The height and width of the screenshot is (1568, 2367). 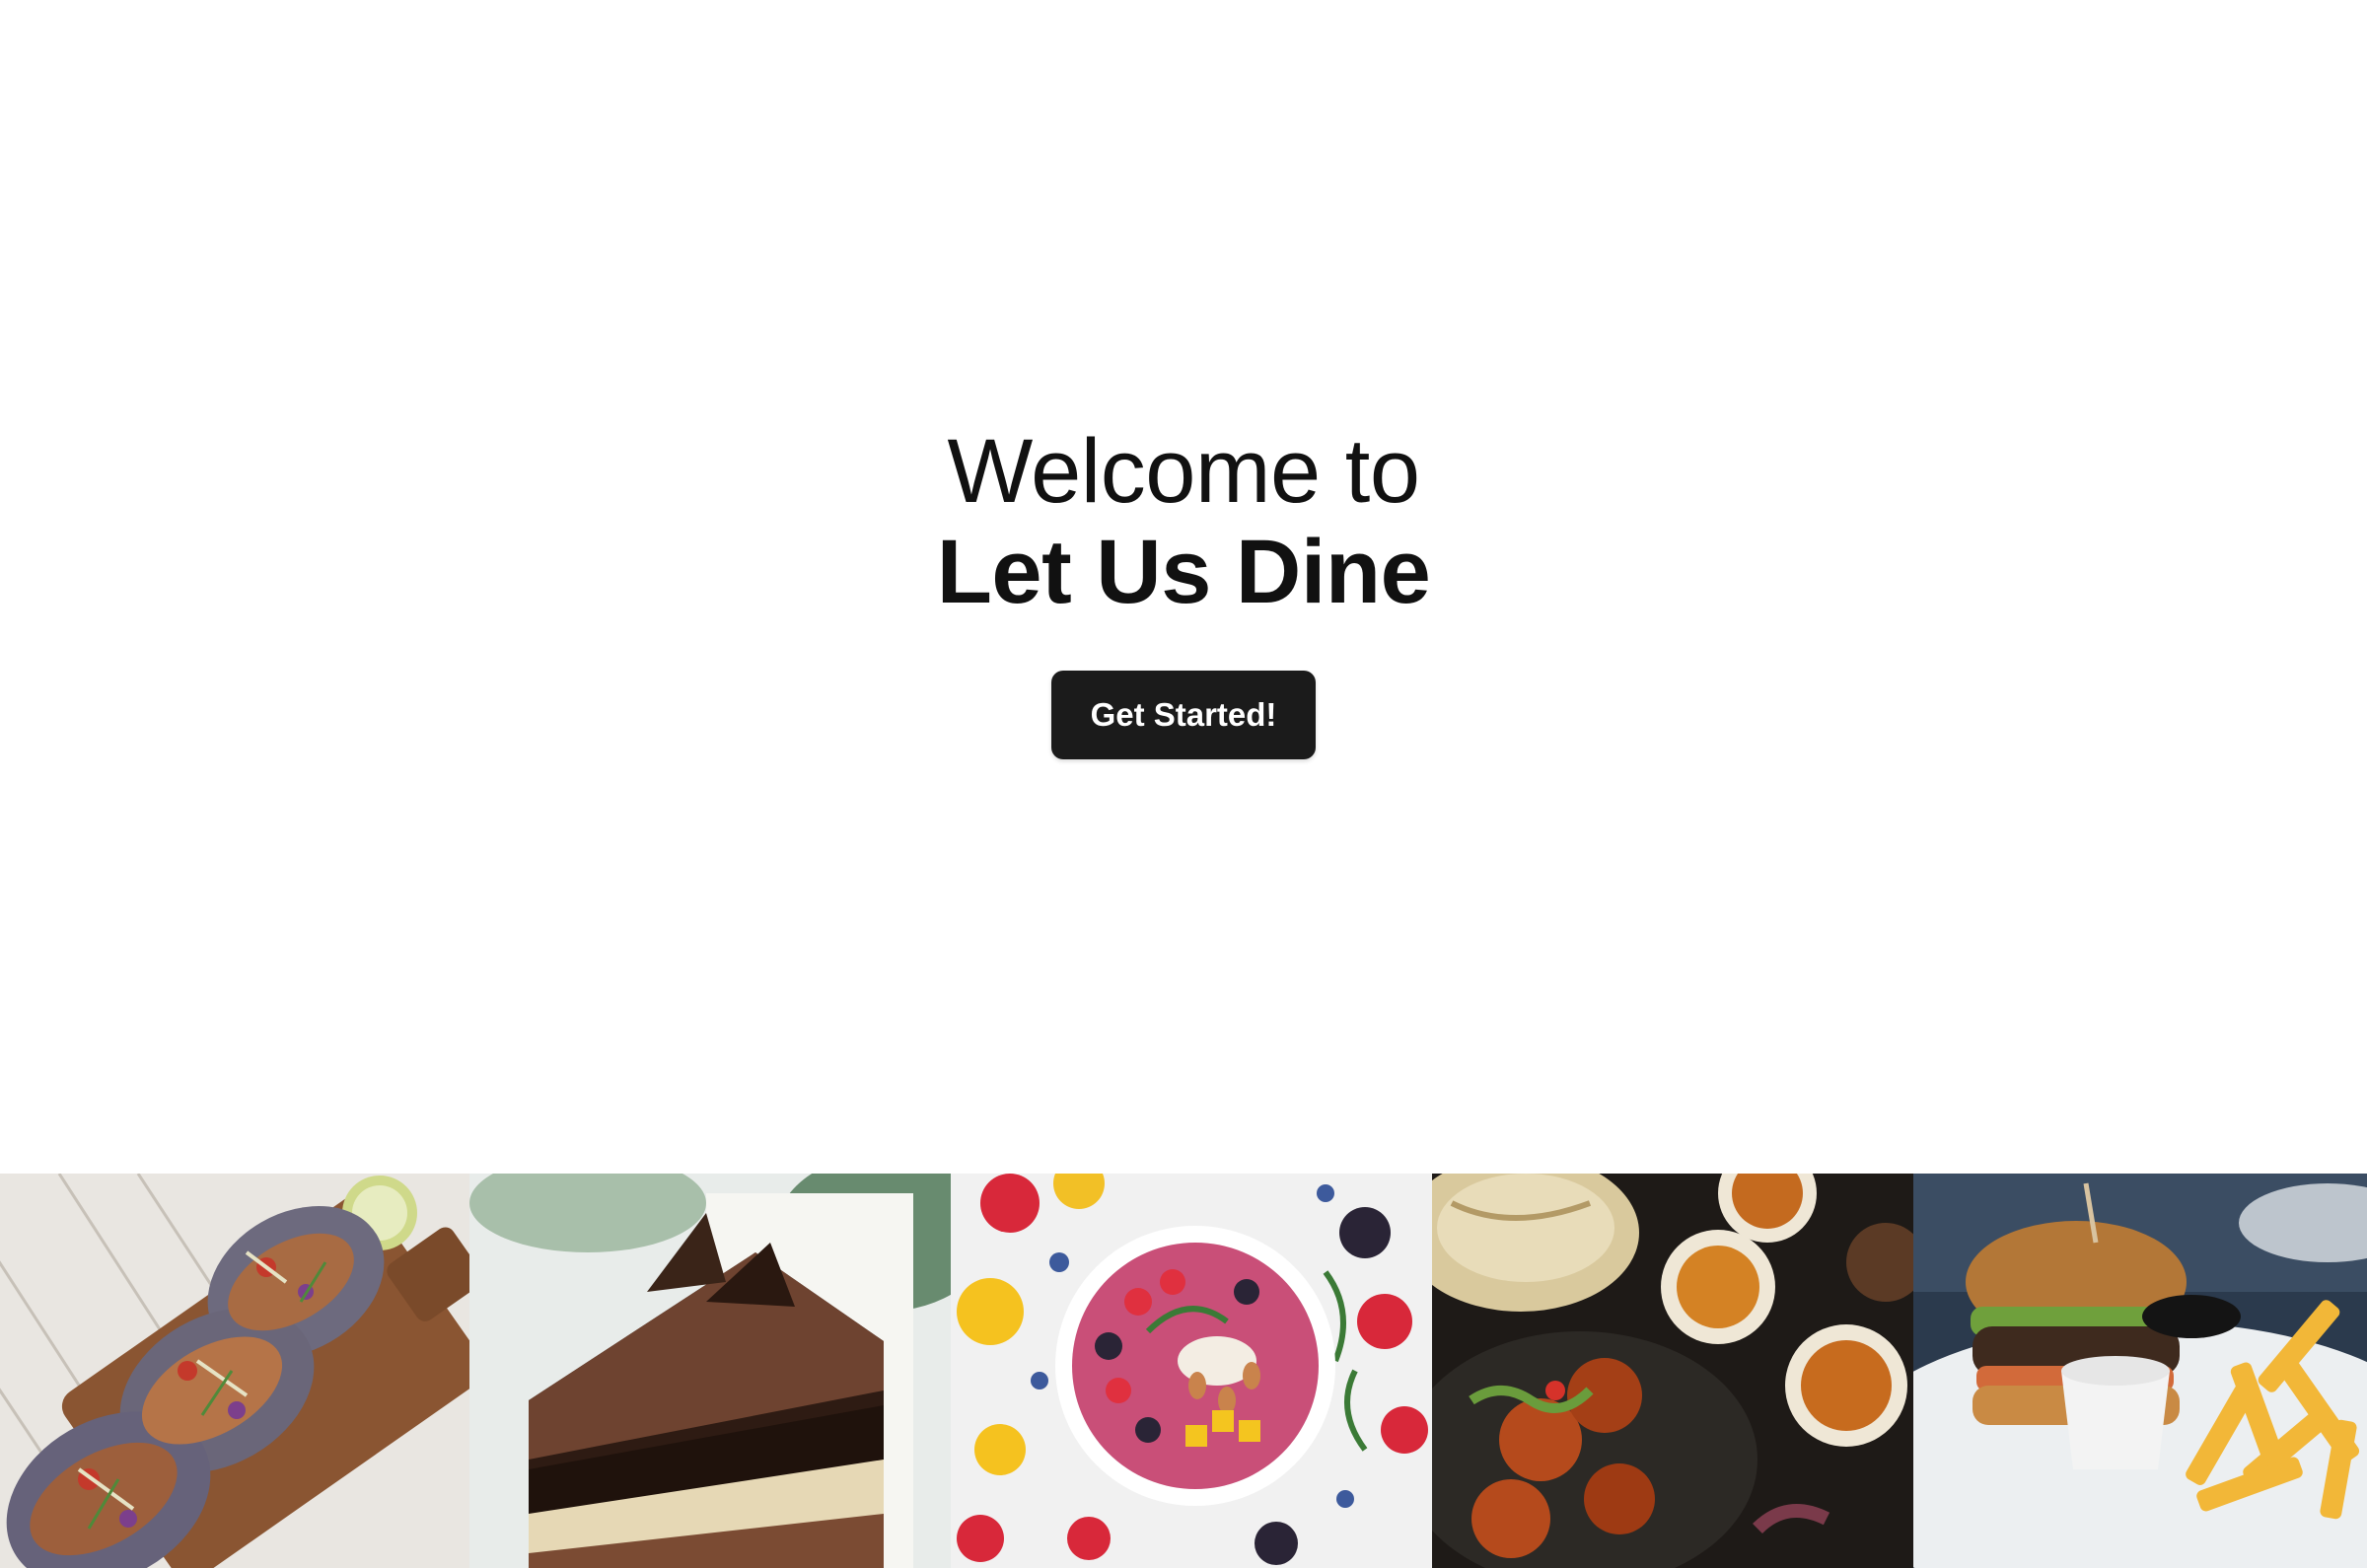 I want to click on chocolate-cake-photo, so click(x=710, y=1371).